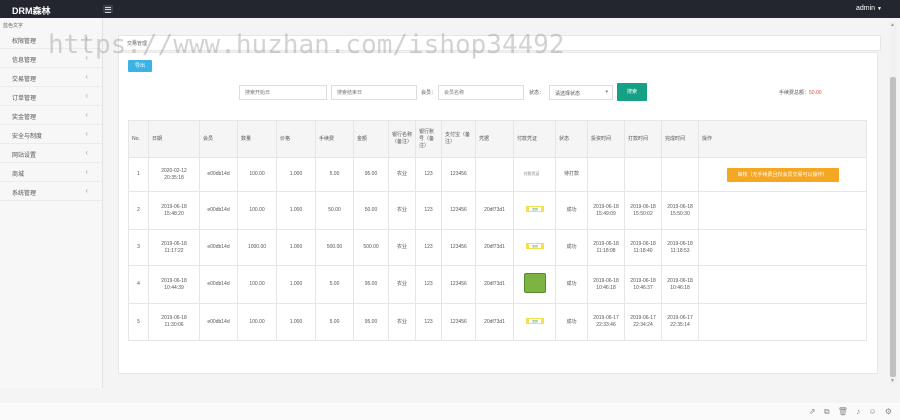  Describe the element at coordinates (843, 411) in the screenshot. I see `trash-icon: 🗑` at that location.